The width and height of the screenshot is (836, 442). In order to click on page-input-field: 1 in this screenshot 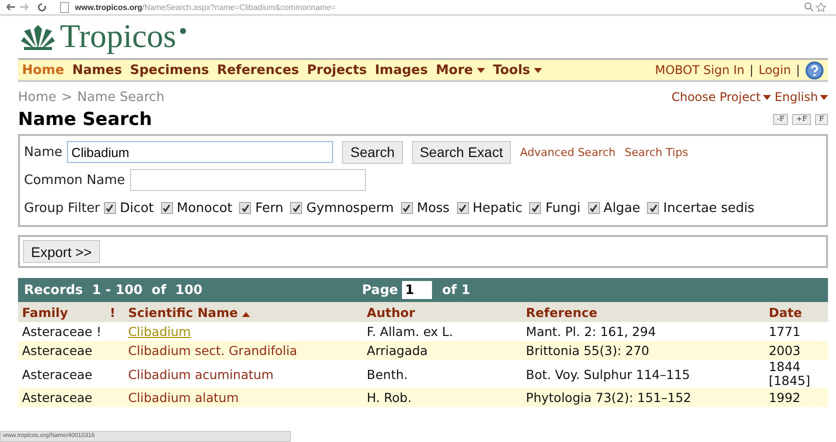, I will do `click(417, 290)`.